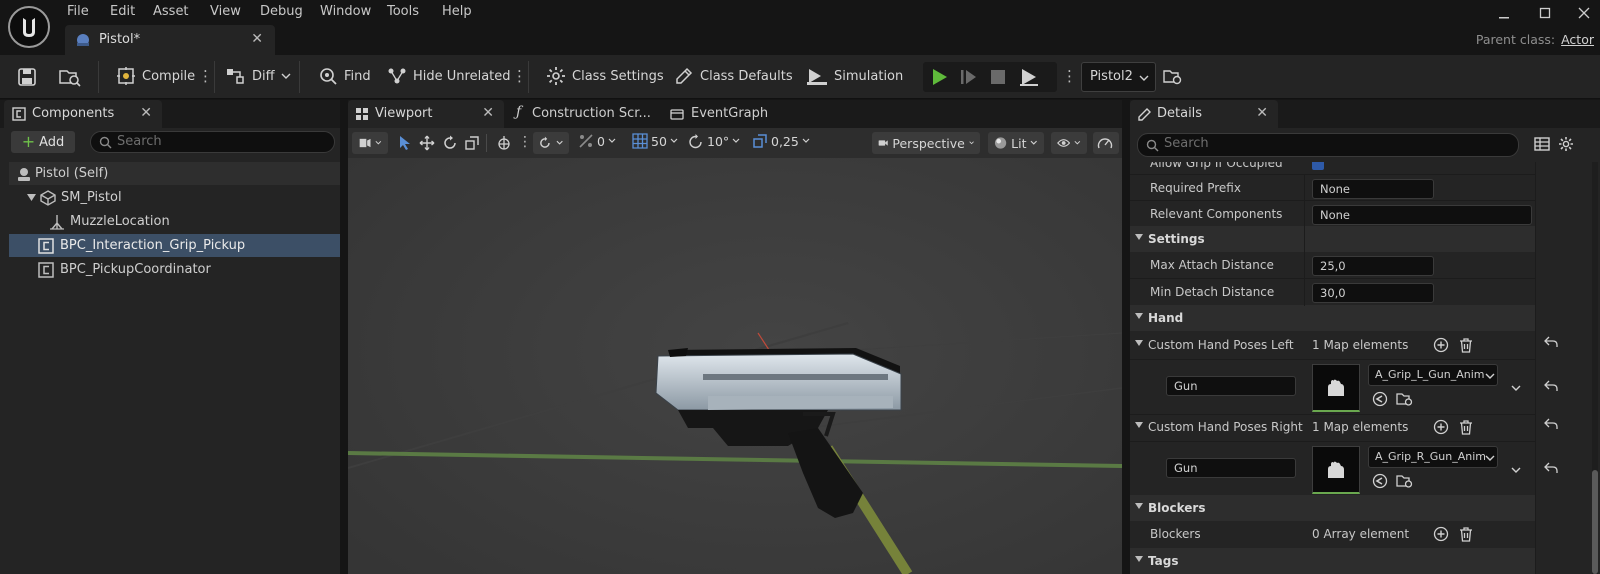 The width and height of the screenshot is (1600, 574). What do you see at coordinates (155, 76) in the screenshot?
I see `compile-button: Compile` at bounding box center [155, 76].